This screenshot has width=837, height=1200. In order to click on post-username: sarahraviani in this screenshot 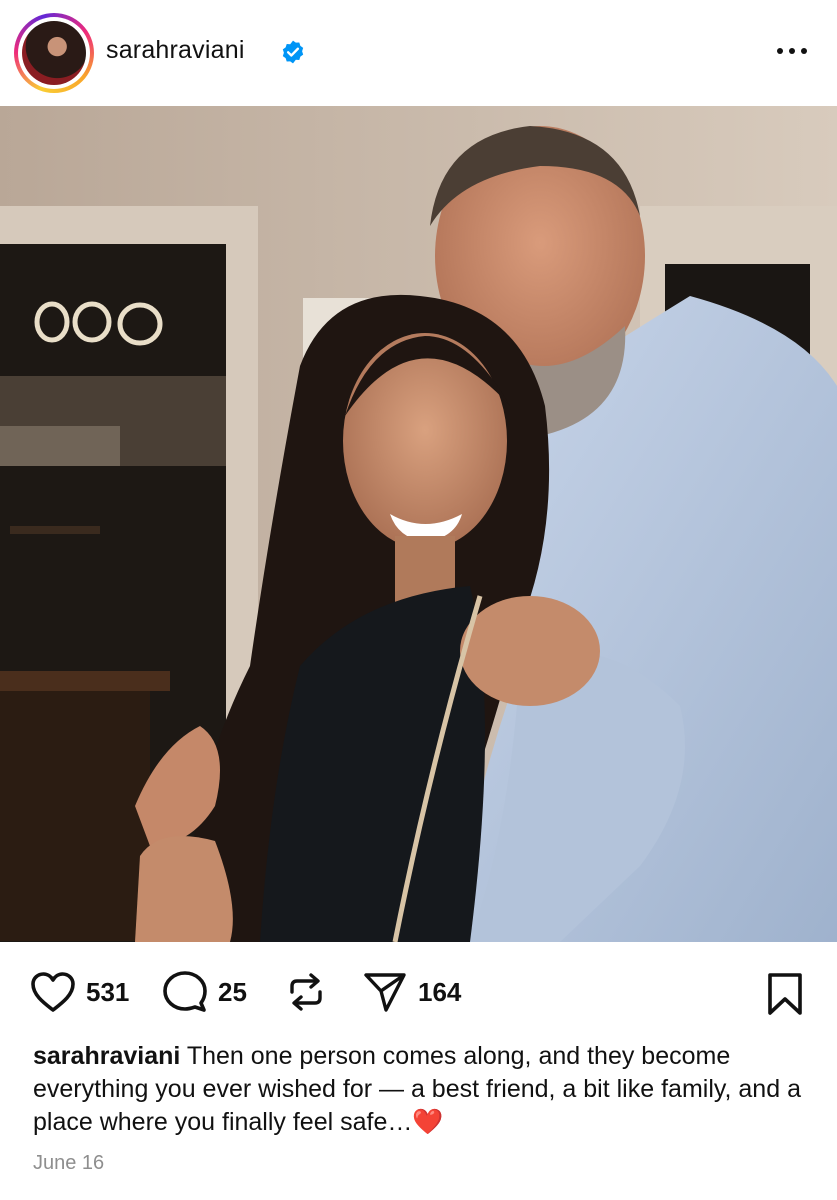, I will do `click(175, 50)`.